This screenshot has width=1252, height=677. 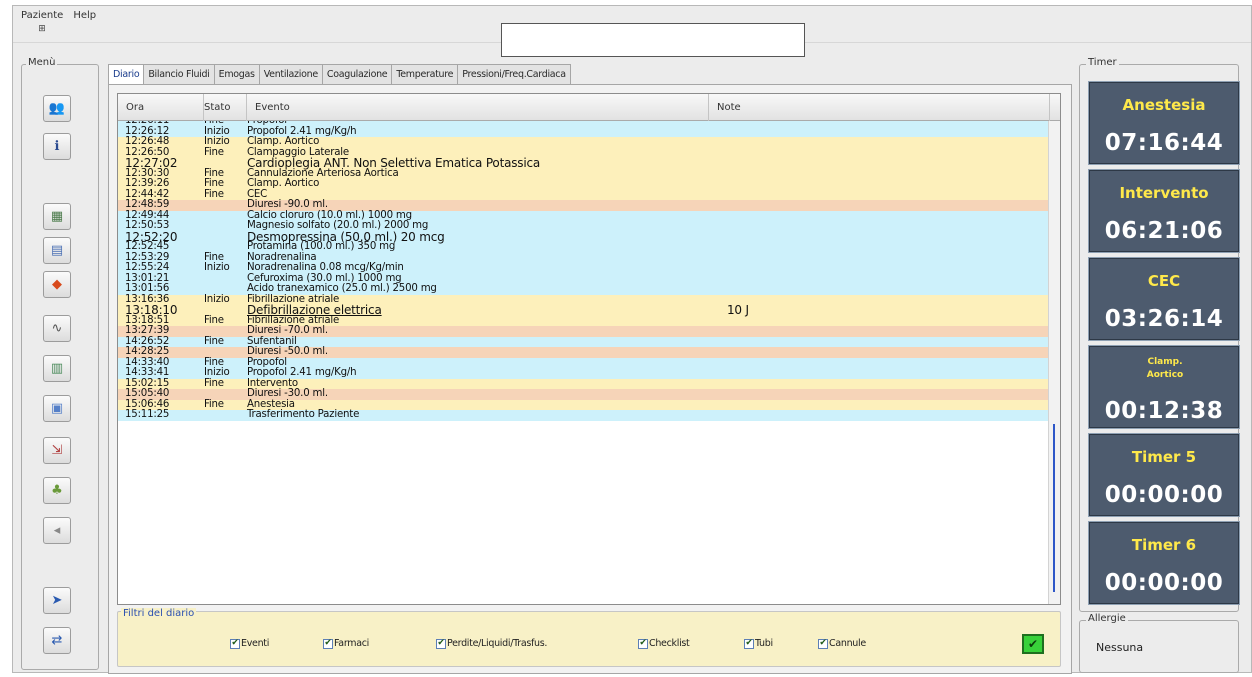 What do you see at coordinates (42, 29) in the screenshot?
I see `window-grid-icon: ⊞` at bounding box center [42, 29].